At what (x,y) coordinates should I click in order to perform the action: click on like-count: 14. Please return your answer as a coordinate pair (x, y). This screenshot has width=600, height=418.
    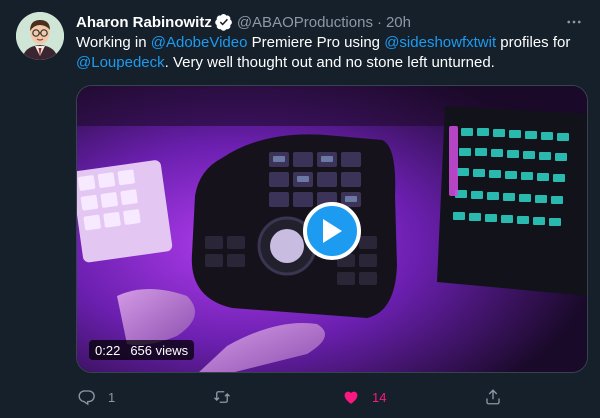
    Looking at the image, I should click on (379, 397).